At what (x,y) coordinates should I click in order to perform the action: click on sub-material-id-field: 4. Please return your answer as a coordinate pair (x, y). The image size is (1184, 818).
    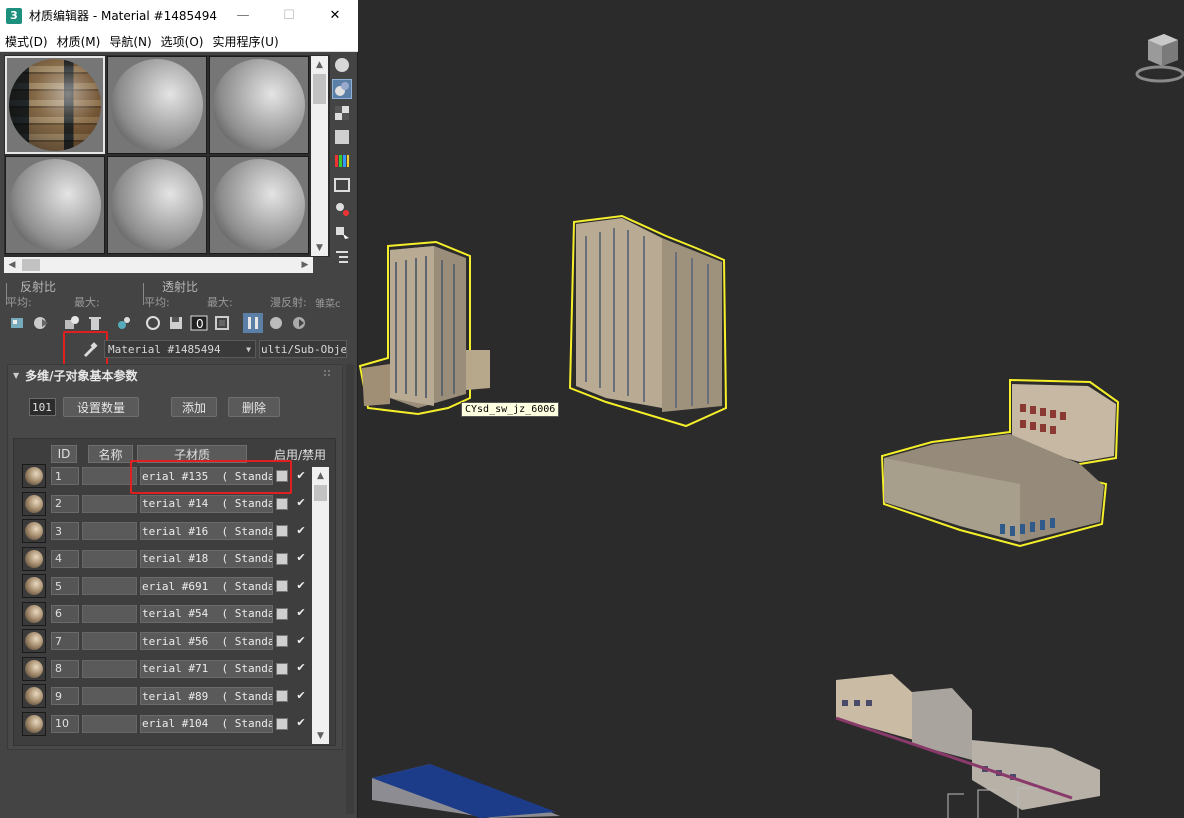
    Looking at the image, I should click on (65, 558).